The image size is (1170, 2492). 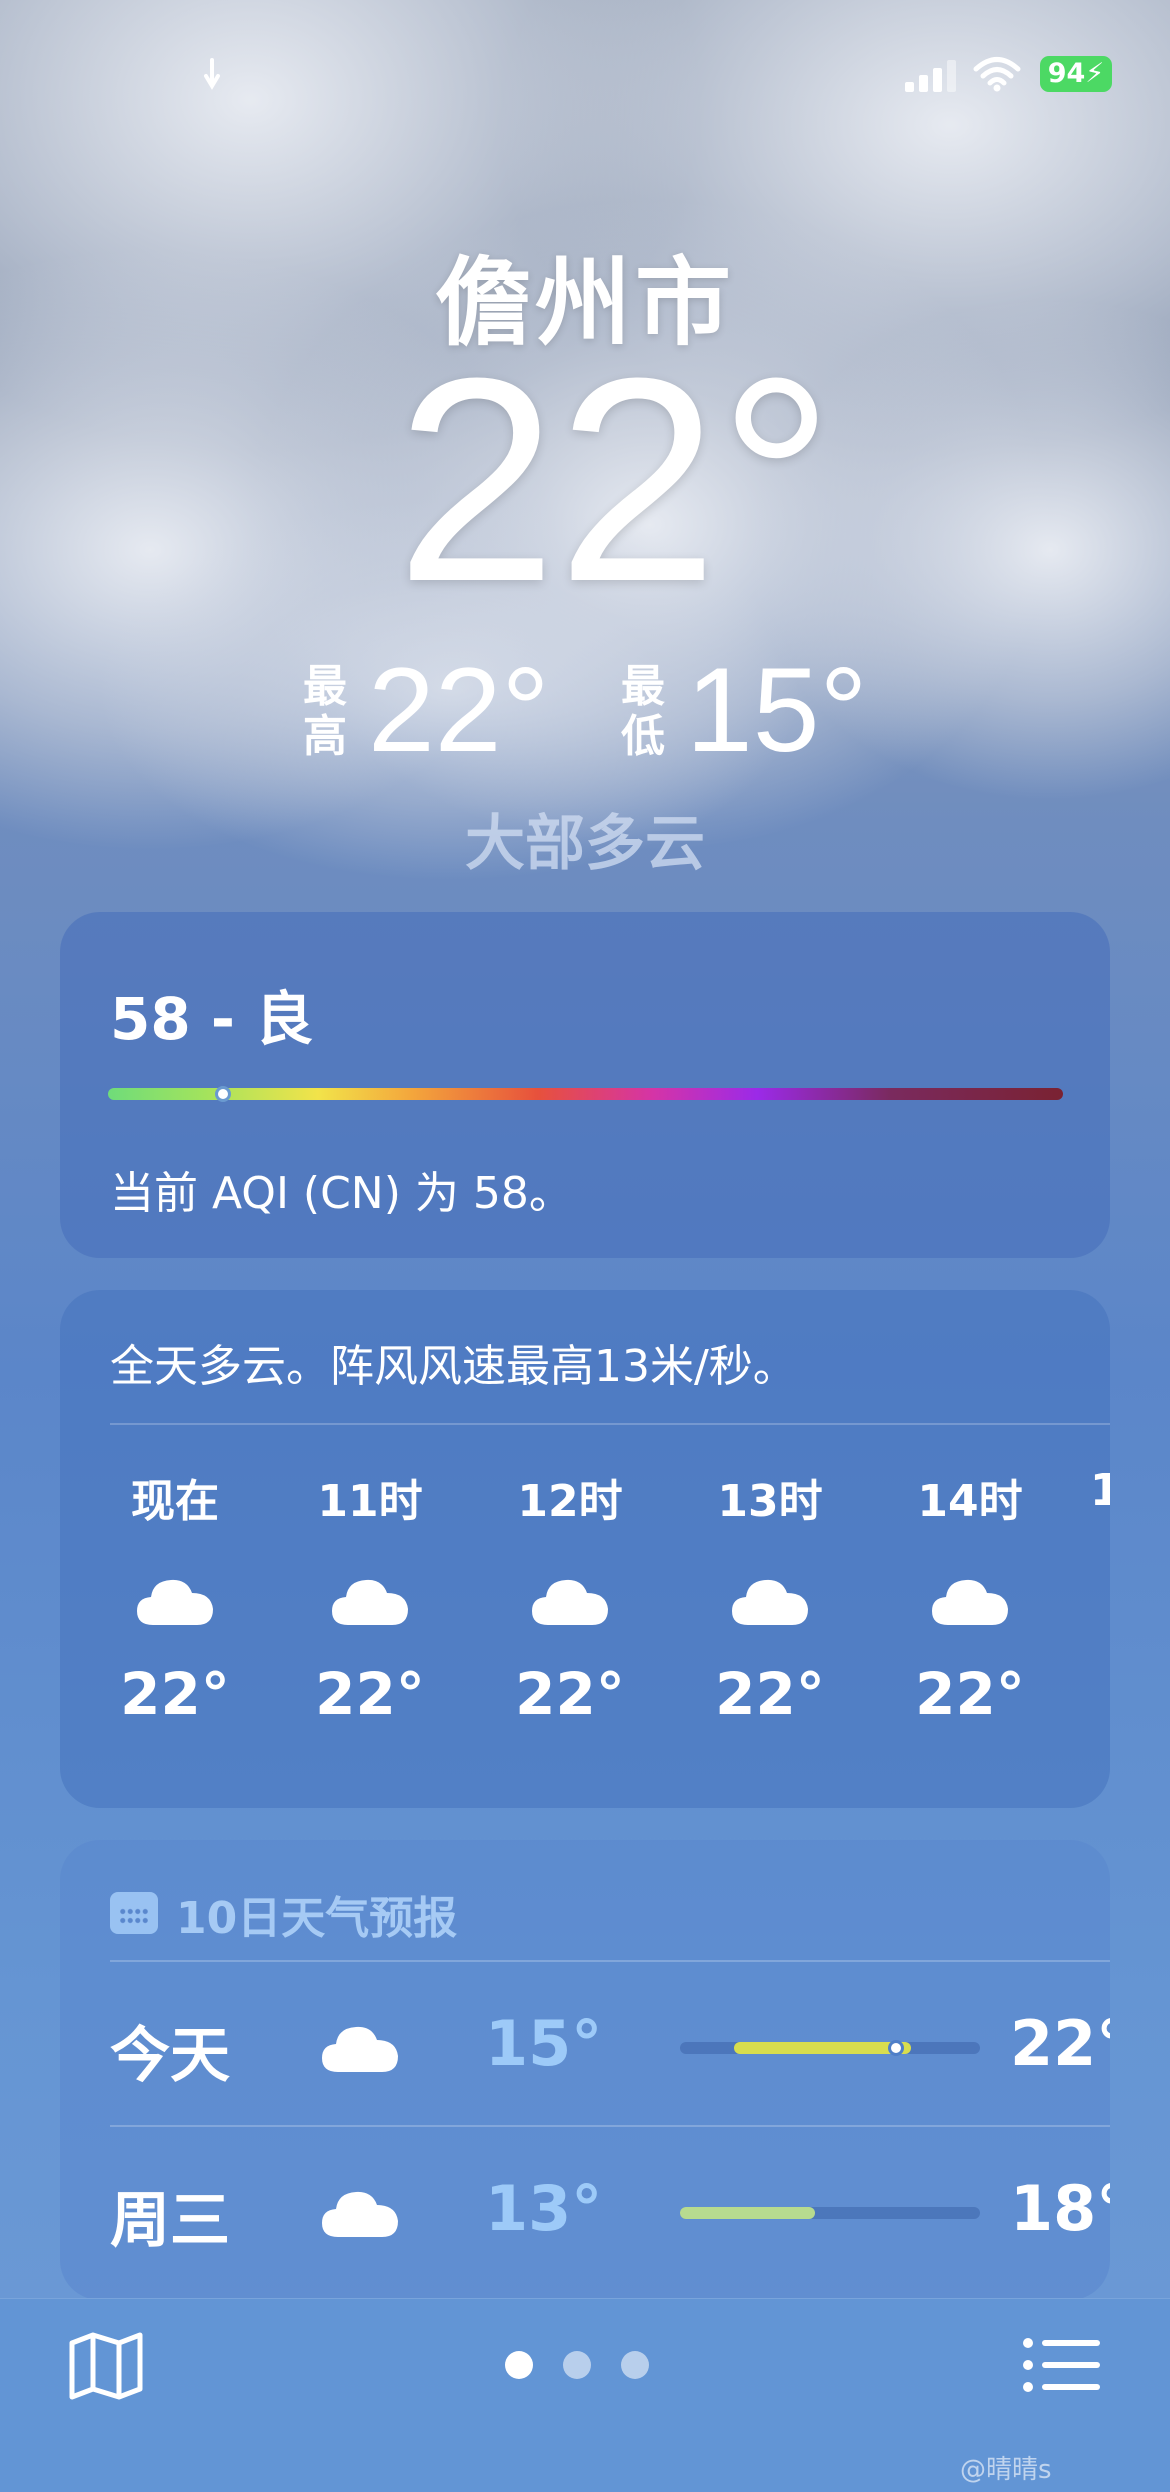 I want to click on battery-level: 94, so click(x=1066, y=73).